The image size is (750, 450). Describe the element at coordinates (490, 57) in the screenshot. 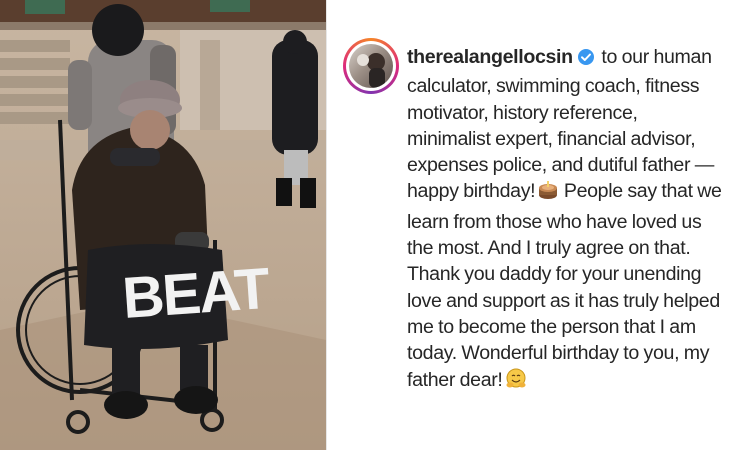

I see `username-link: therealangellocsin` at that location.